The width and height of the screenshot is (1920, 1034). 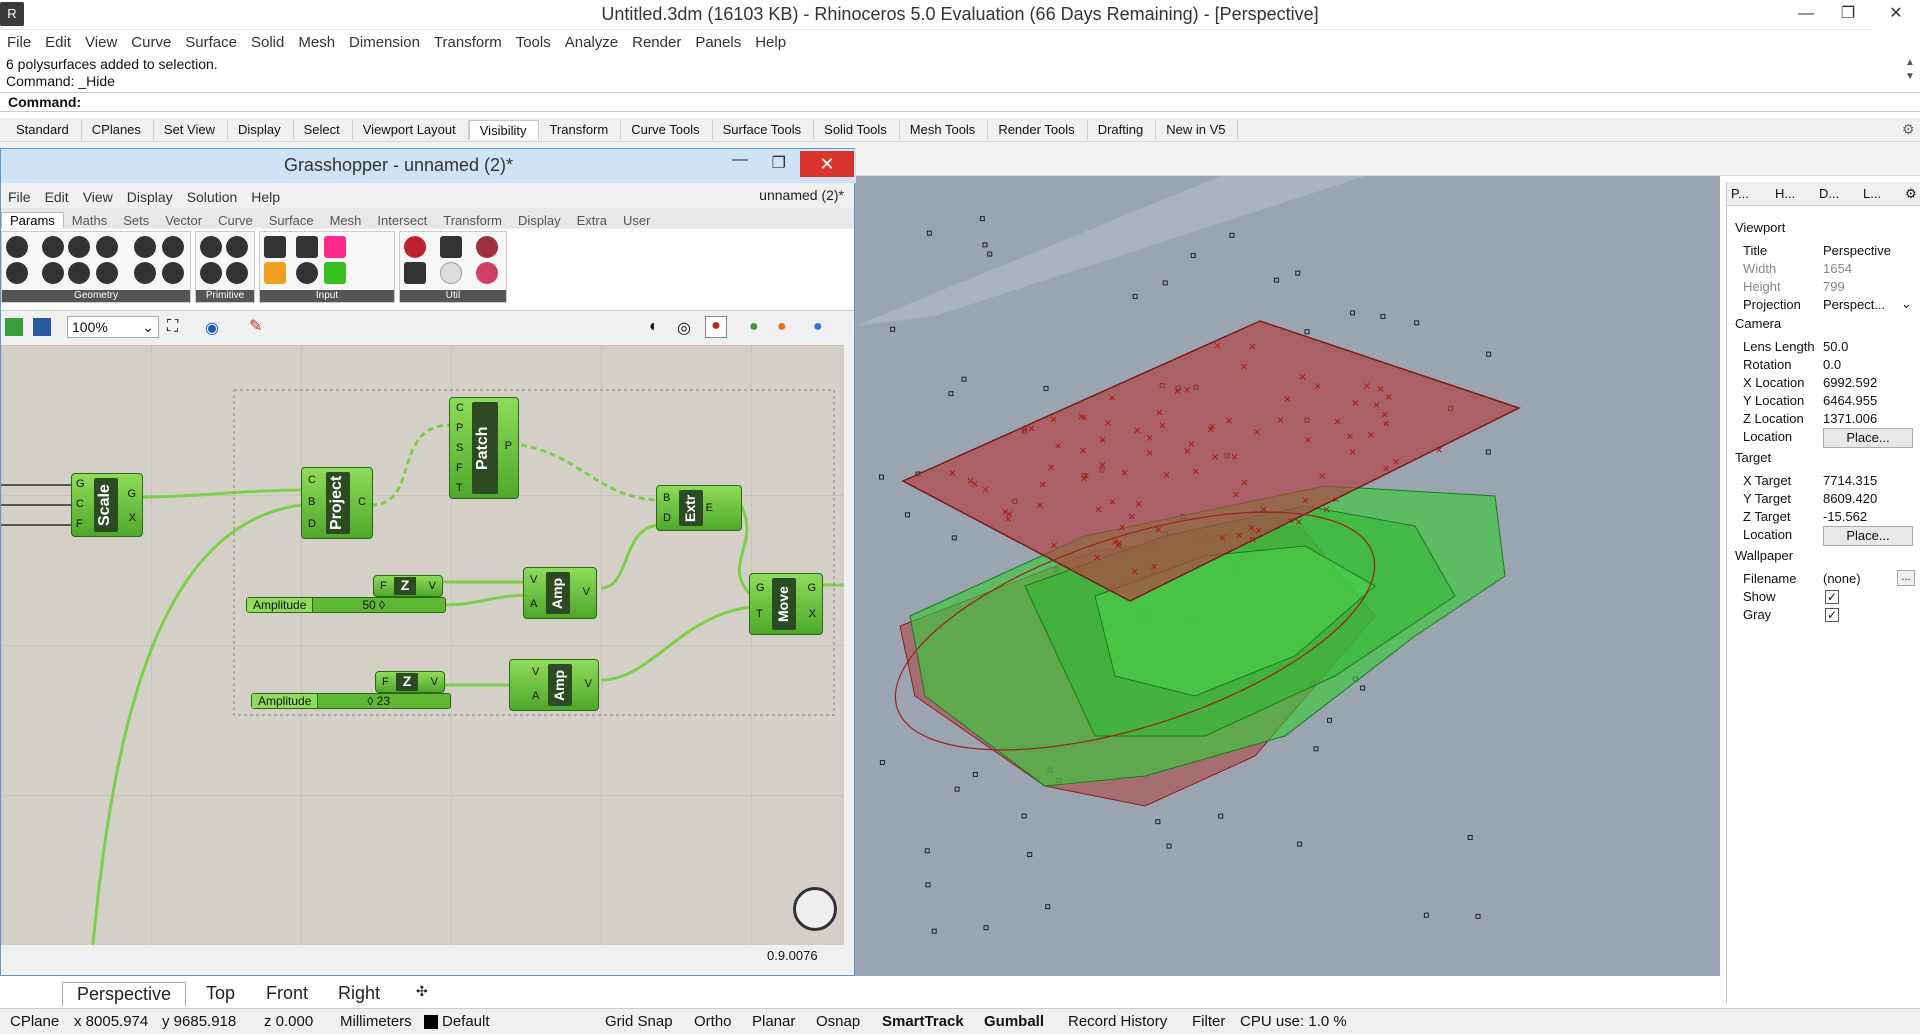 I want to click on gray-checkbox: ✓, so click(x=1832, y=615).